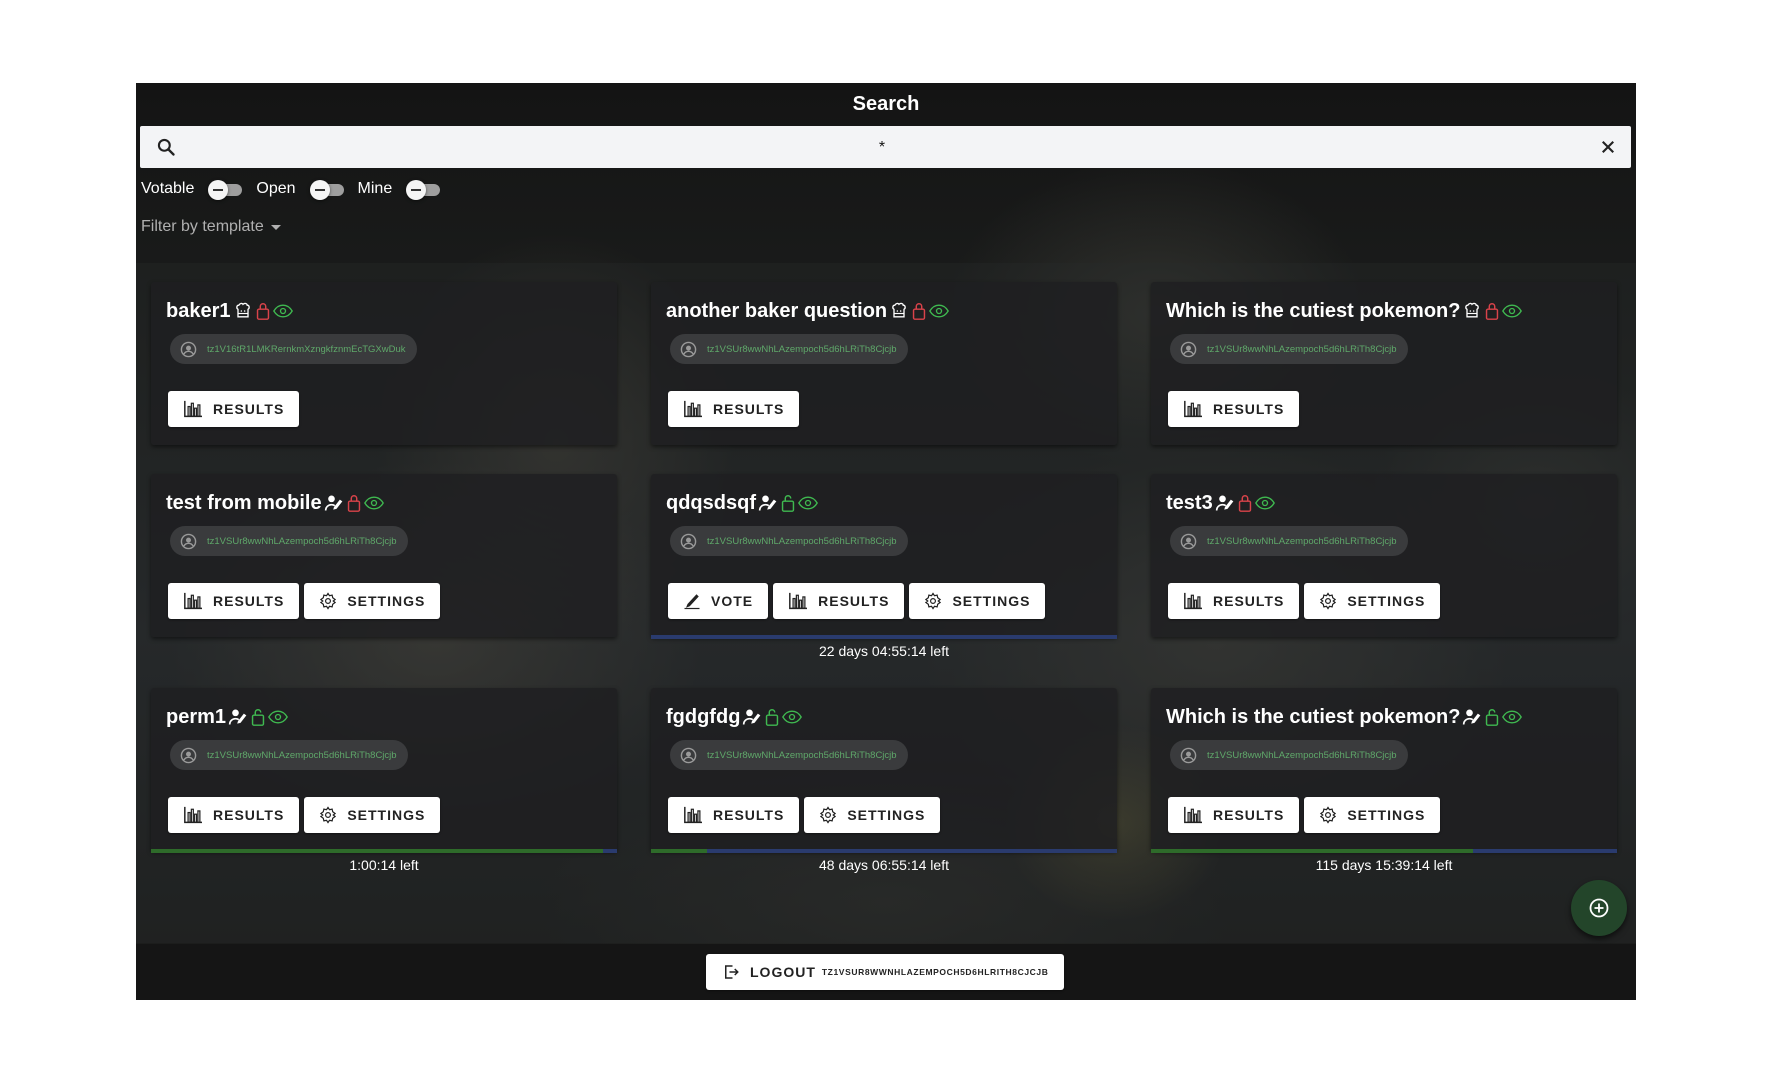  I want to click on poll-title: Which is the cutiest pokemon?, so click(1344, 311).